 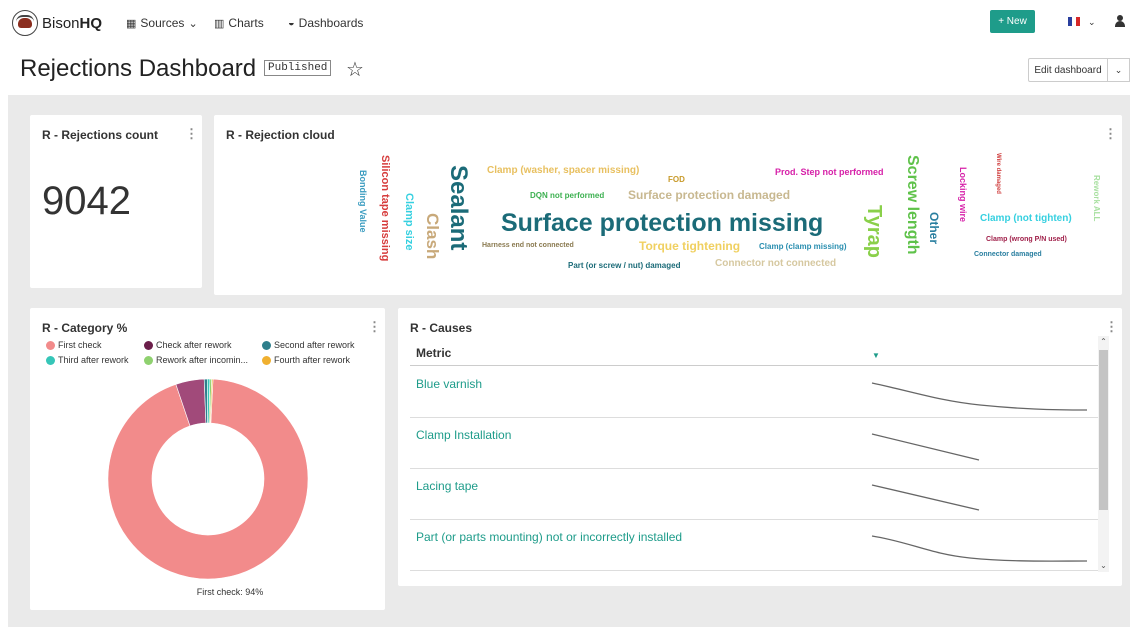 What do you see at coordinates (1012, 21) in the screenshot?
I see `new-button: + New` at bounding box center [1012, 21].